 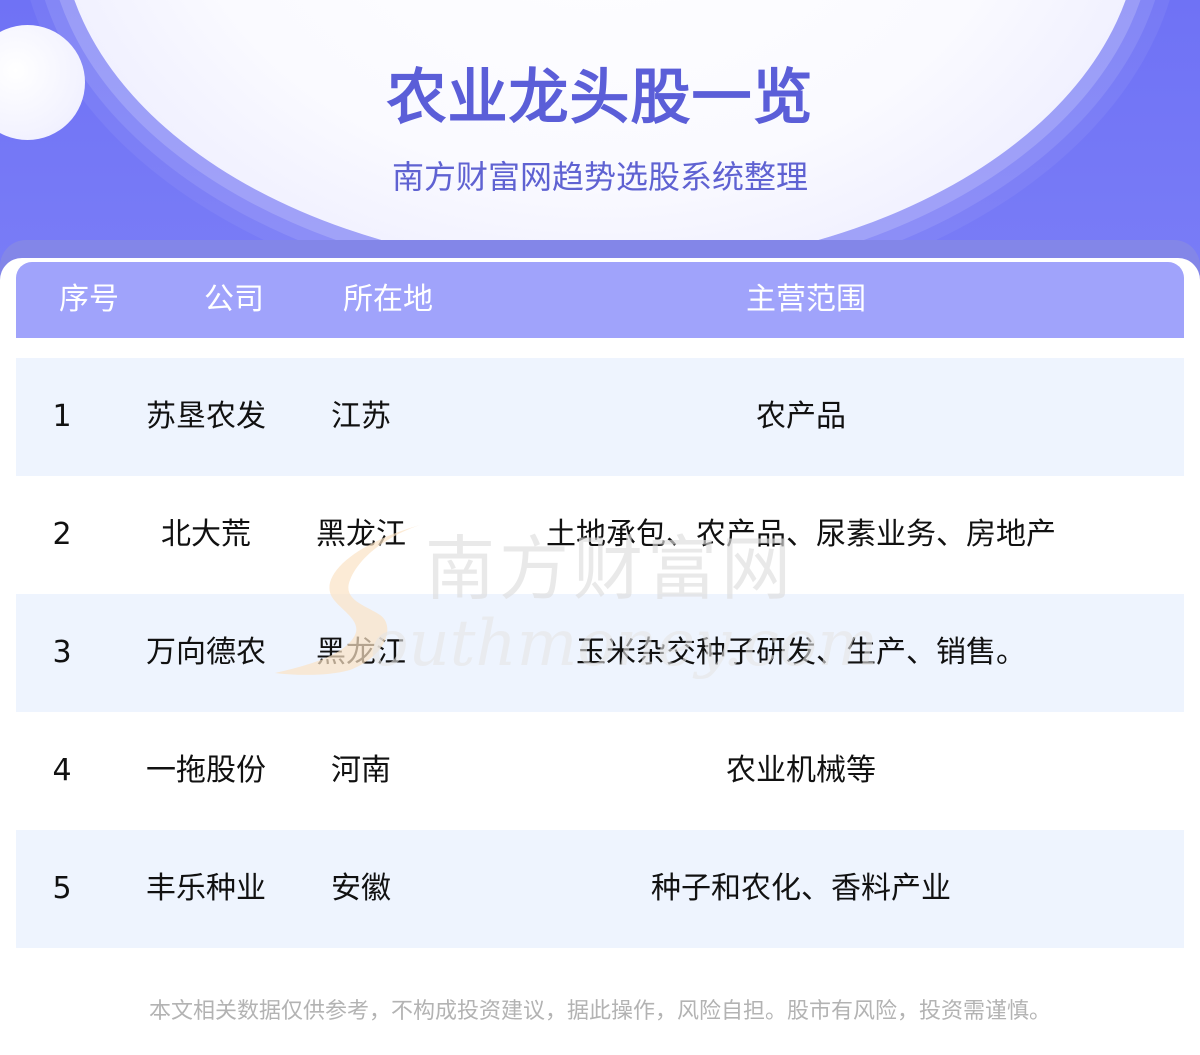 What do you see at coordinates (801, 416) in the screenshot?
I see `cell-business: 农产品` at bounding box center [801, 416].